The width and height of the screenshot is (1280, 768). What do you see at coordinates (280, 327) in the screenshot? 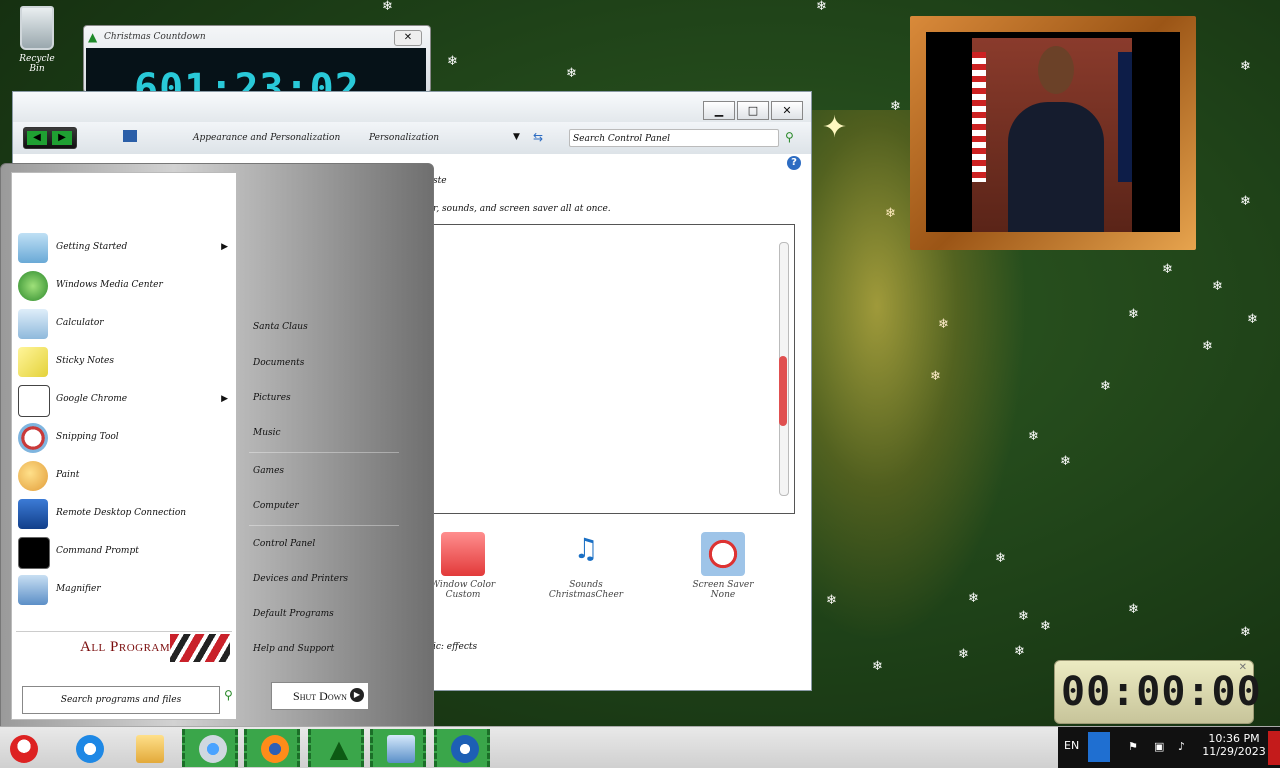
I see `right-item-santa: Santa Claus` at bounding box center [280, 327].